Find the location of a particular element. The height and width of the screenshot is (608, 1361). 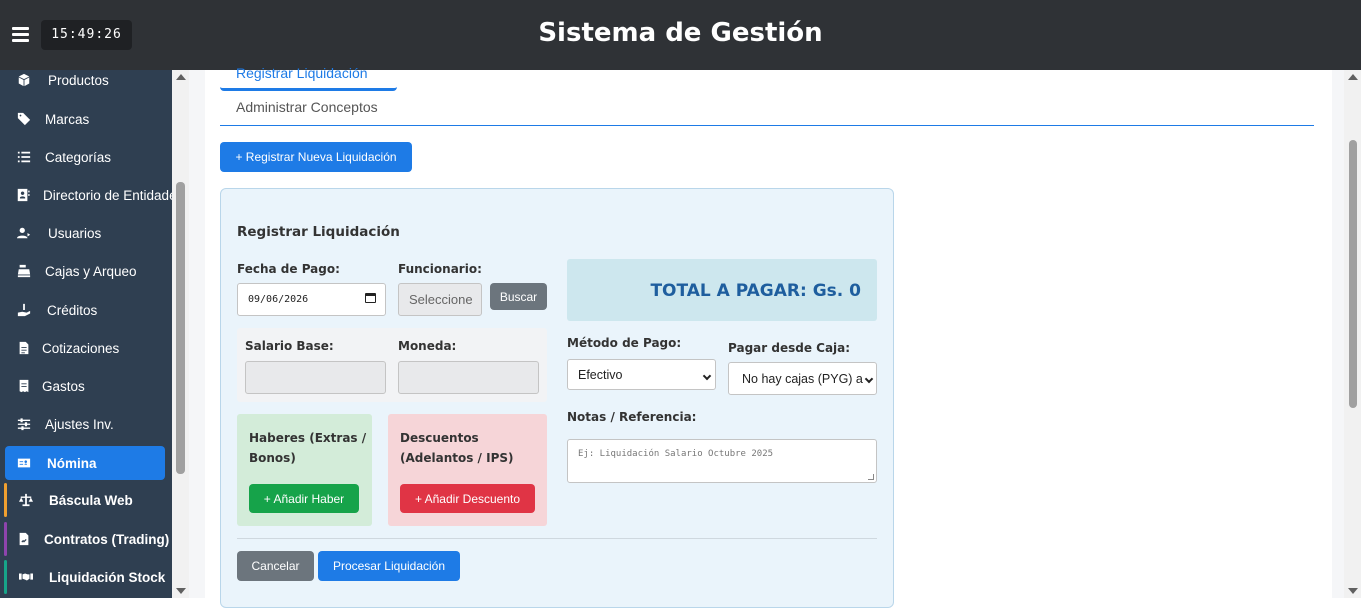

form-title: Registrar Liquidación is located at coordinates (318, 232).